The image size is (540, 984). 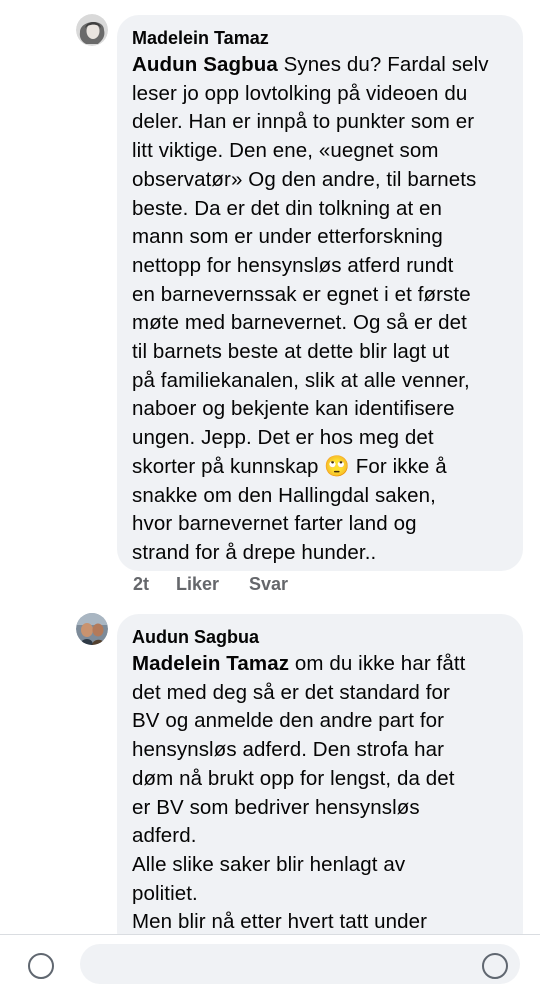 What do you see at coordinates (41, 966) in the screenshot?
I see `camera-icon` at bounding box center [41, 966].